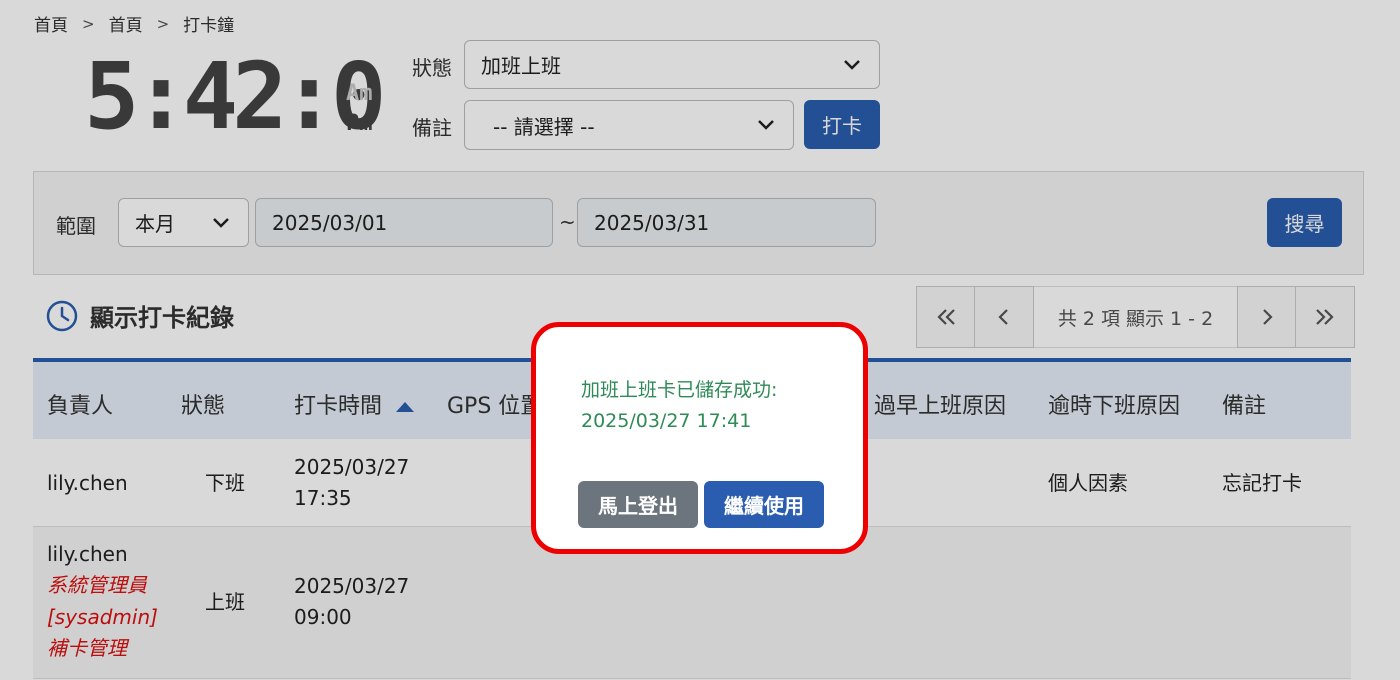  What do you see at coordinates (699, 438) in the screenshot?
I see `success-dialog: 加班上班卡已儲存成功: 2025/03/27 17:41 馬上登出 繼續使用` at bounding box center [699, 438].